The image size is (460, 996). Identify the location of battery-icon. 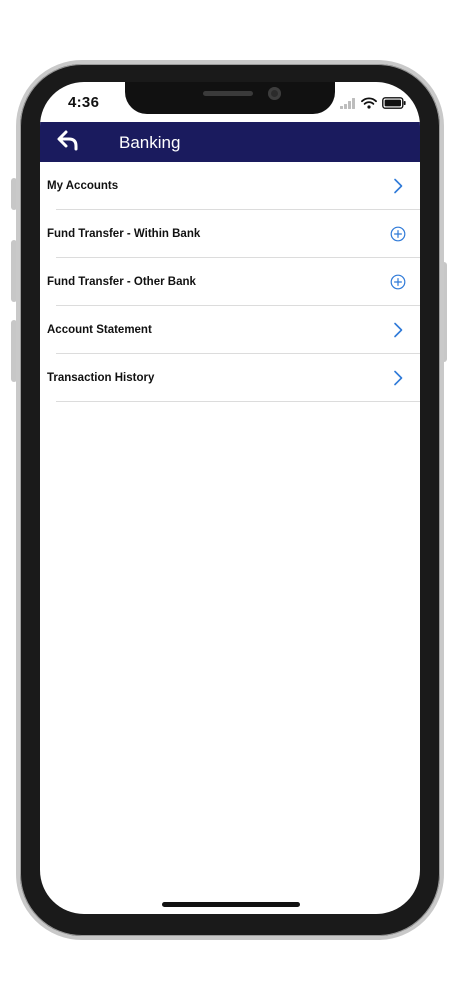
(394, 105).